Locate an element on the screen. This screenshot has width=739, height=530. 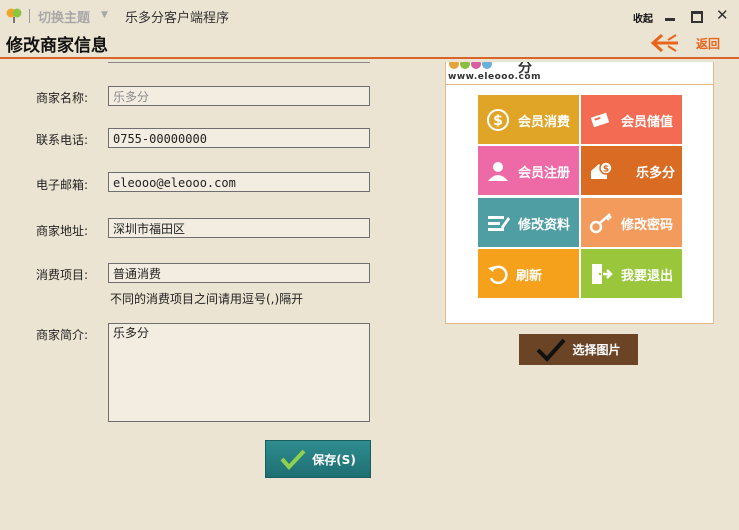
tile-refresh: 刷新 is located at coordinates (528, 273).